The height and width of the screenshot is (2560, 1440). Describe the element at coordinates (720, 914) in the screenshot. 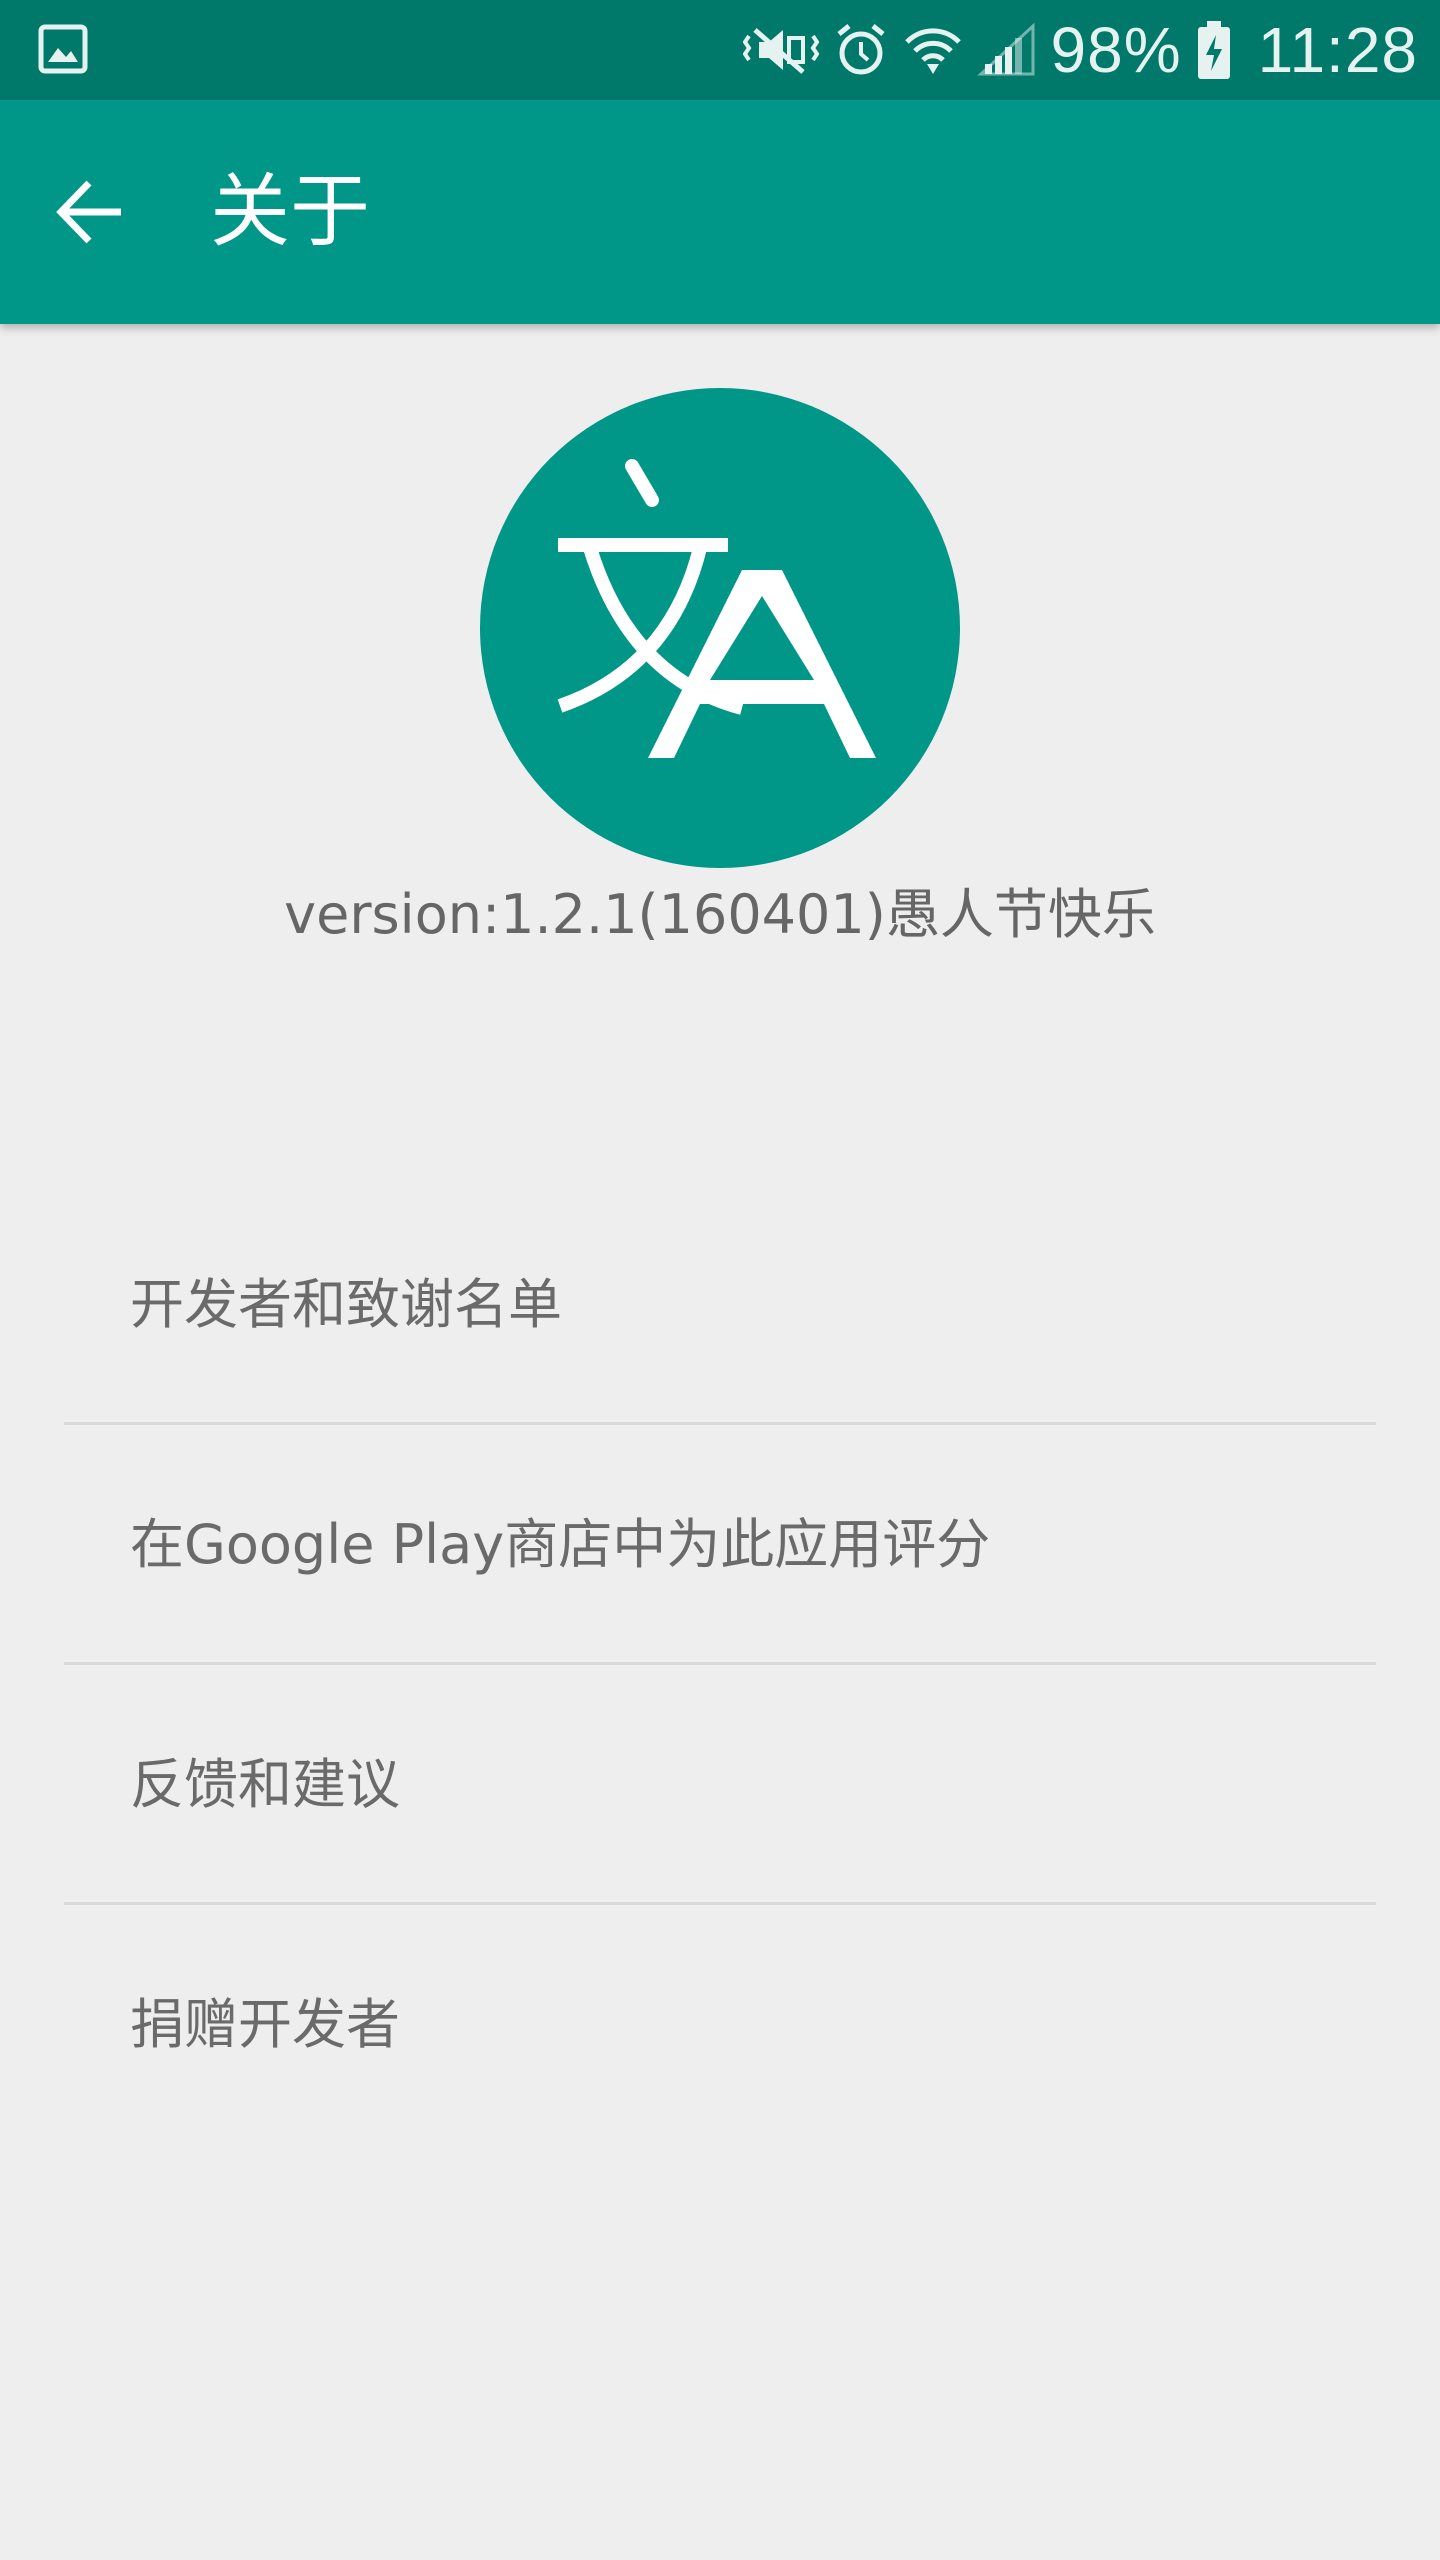

I see `version-label: version:1.2.1(160401)愚人节快乐` at that location.